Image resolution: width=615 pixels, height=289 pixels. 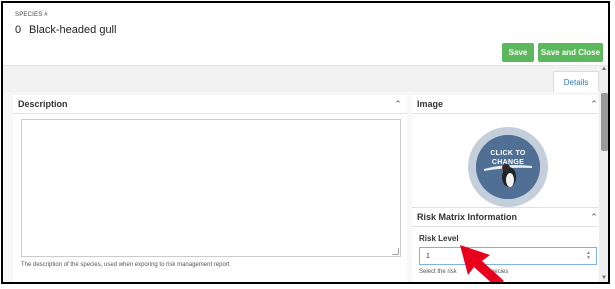 I want to click on image-title: Image, so click(x=430, y=104).